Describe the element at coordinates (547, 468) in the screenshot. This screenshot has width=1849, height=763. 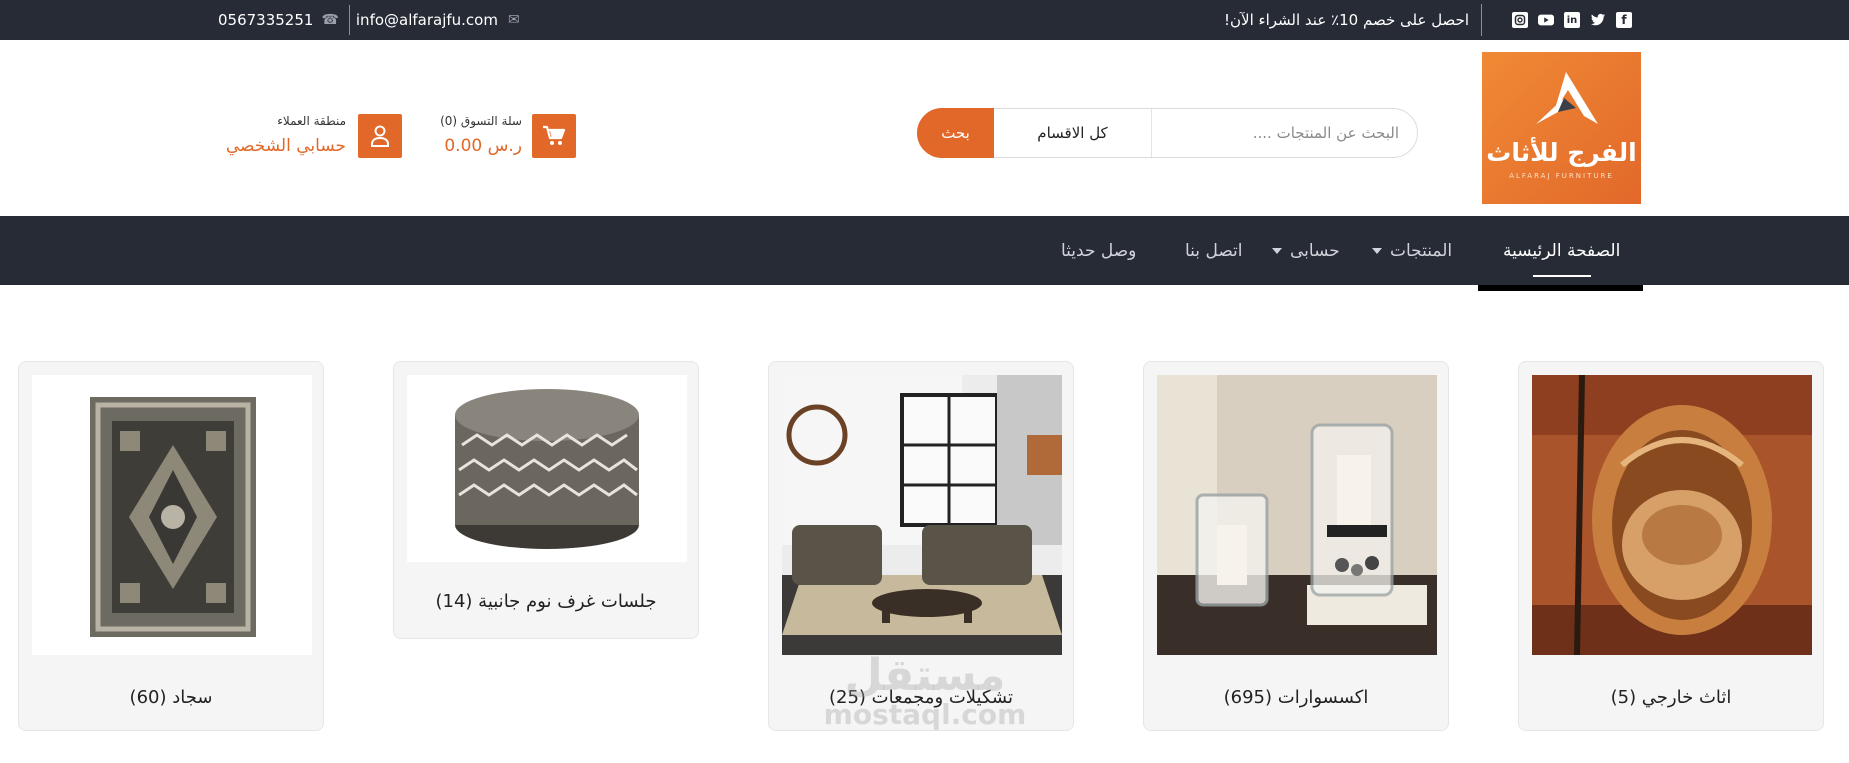
I see `category-image-bedroom-seating` at that location.